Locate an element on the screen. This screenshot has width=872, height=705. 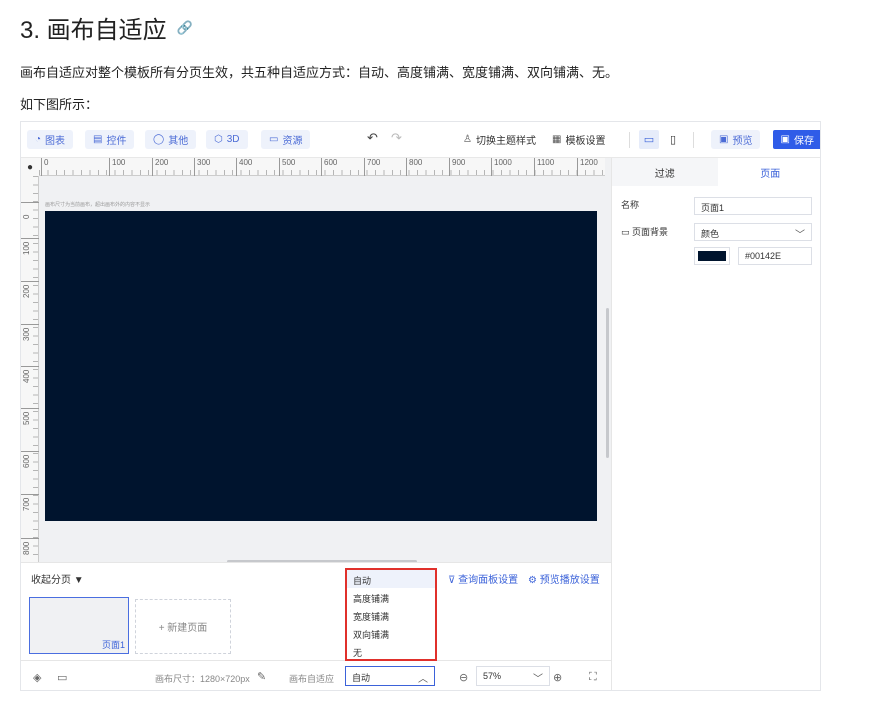
filter-icon: ⊽ is located at coordinates (452, 580).